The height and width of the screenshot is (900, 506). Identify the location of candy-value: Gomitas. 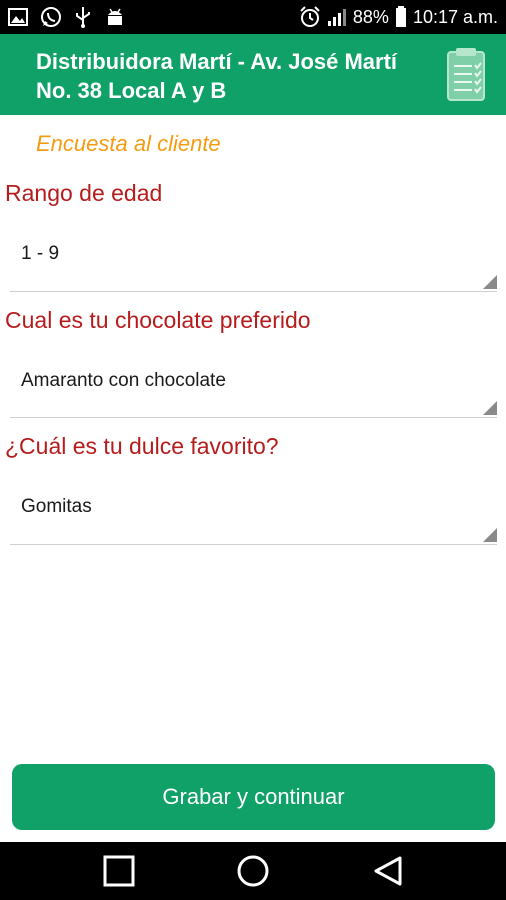
(56, 506).